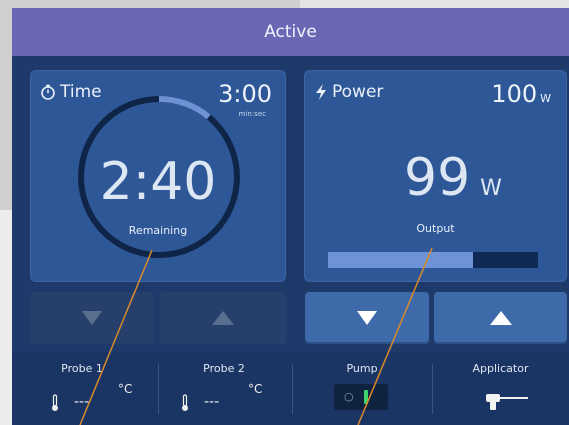  I want to click on power-set-number: 100, so click(514, 94).